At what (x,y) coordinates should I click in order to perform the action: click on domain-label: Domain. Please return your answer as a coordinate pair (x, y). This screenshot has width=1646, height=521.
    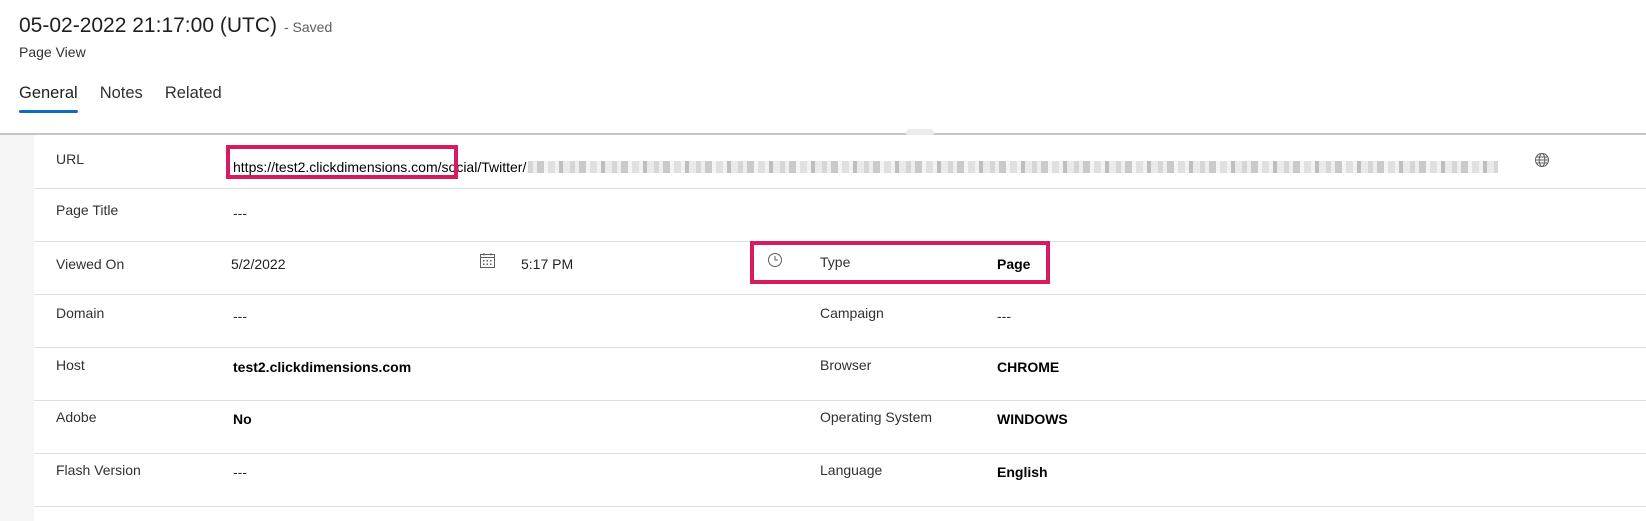
    Looking at the image, I should click on (80, 313).